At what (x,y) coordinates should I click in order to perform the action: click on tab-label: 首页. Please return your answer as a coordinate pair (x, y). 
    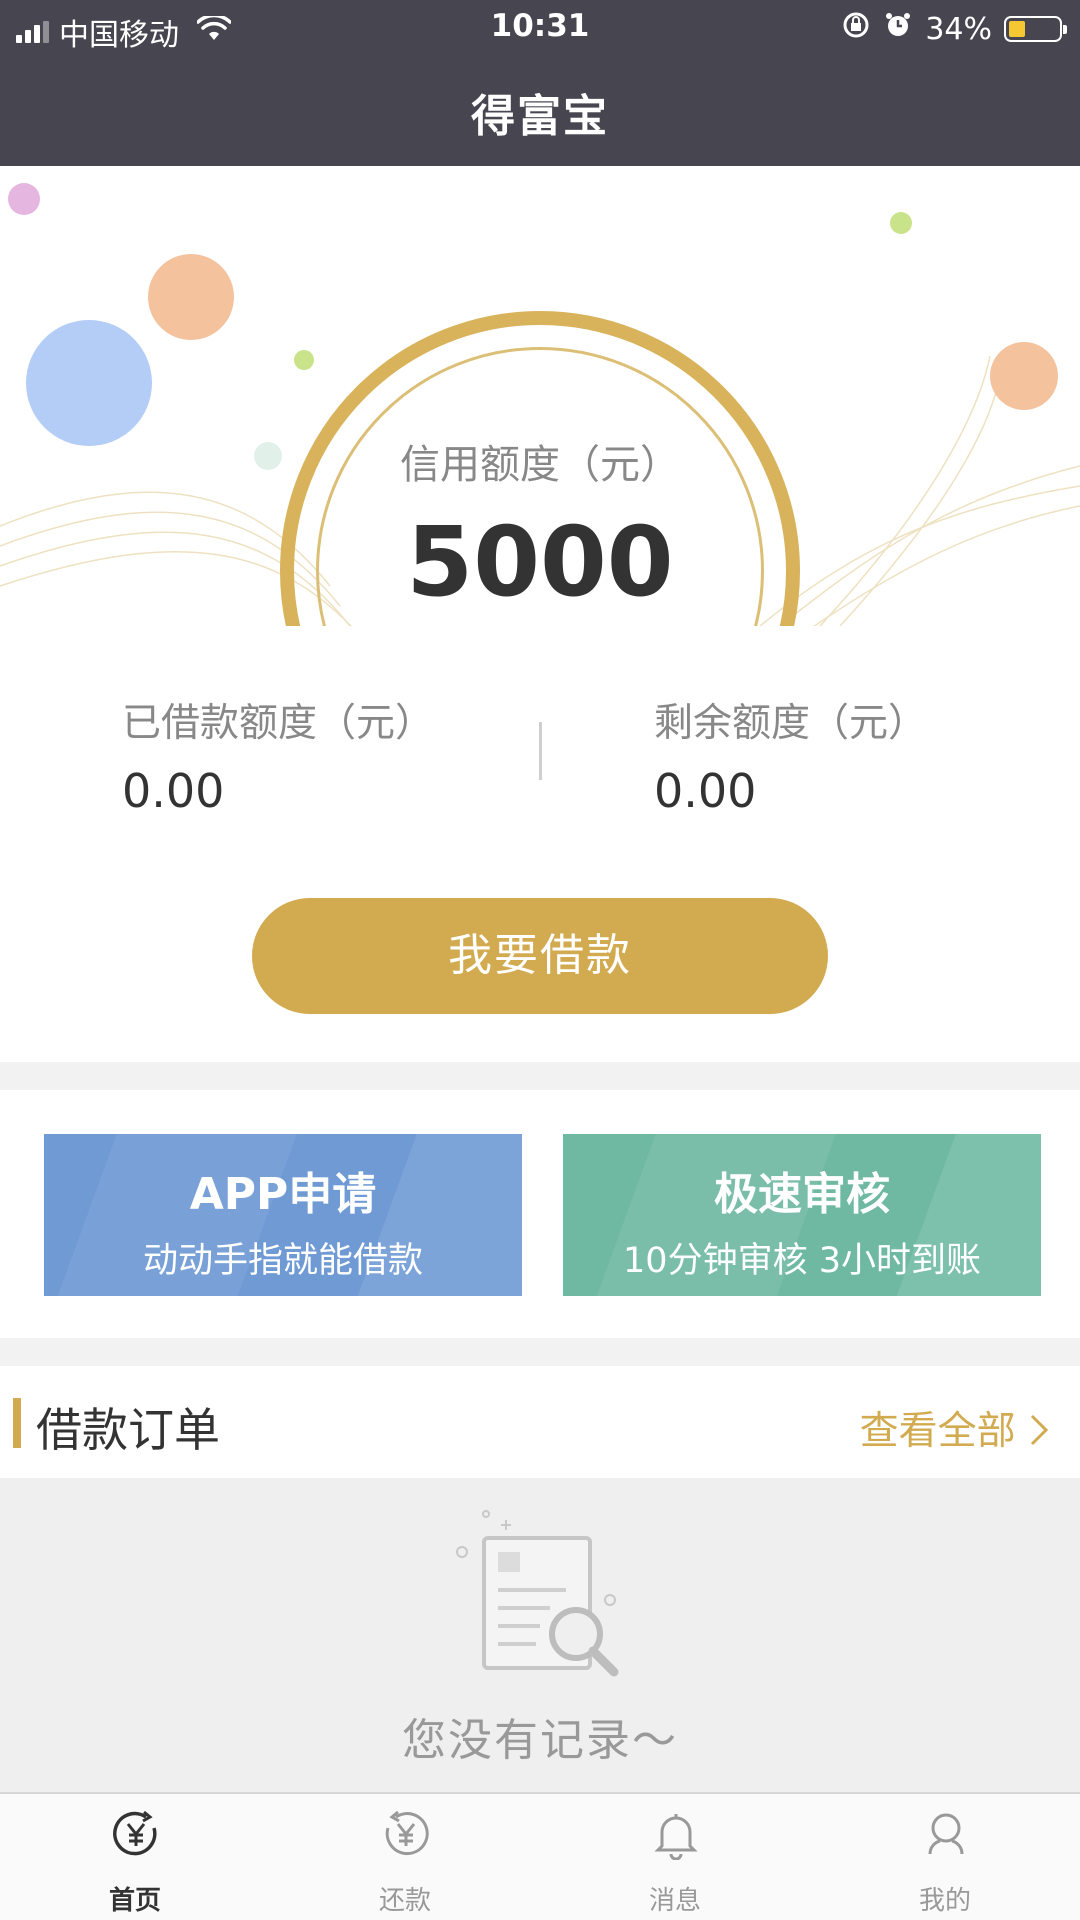
    Looking at the image, I should click on (134, 1901).